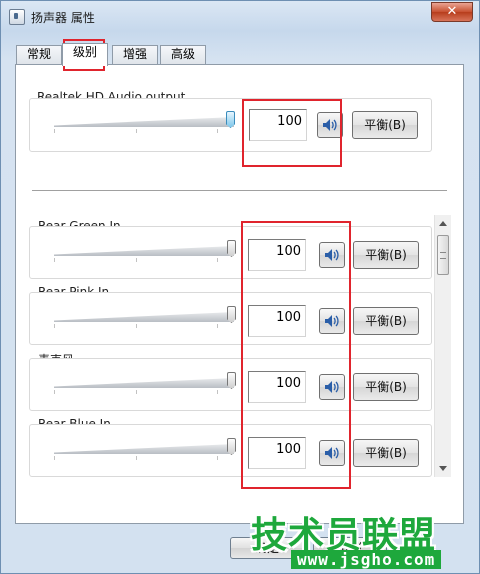 This screenshot has width=480, height=574. Describe the element at coordinates (63, 18) in the screenshot. I see `window-title: 扬声器 属性` at that location.